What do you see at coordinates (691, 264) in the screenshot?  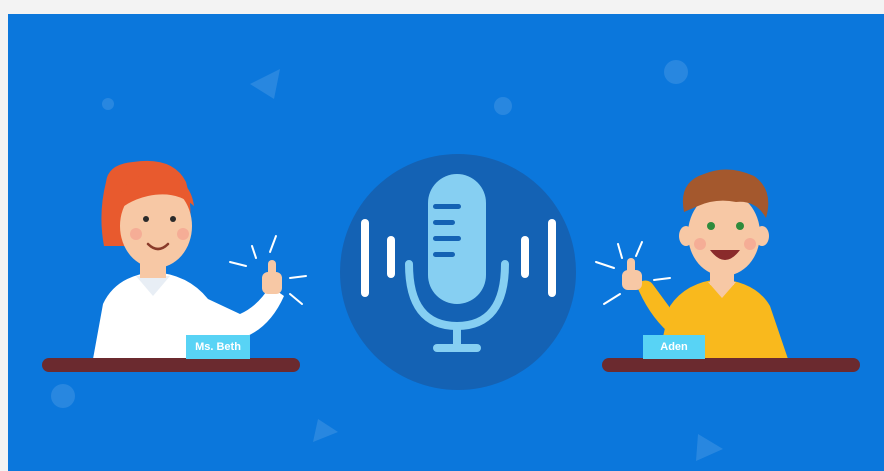 I see `character-aden` at bounding box center [691, 264].